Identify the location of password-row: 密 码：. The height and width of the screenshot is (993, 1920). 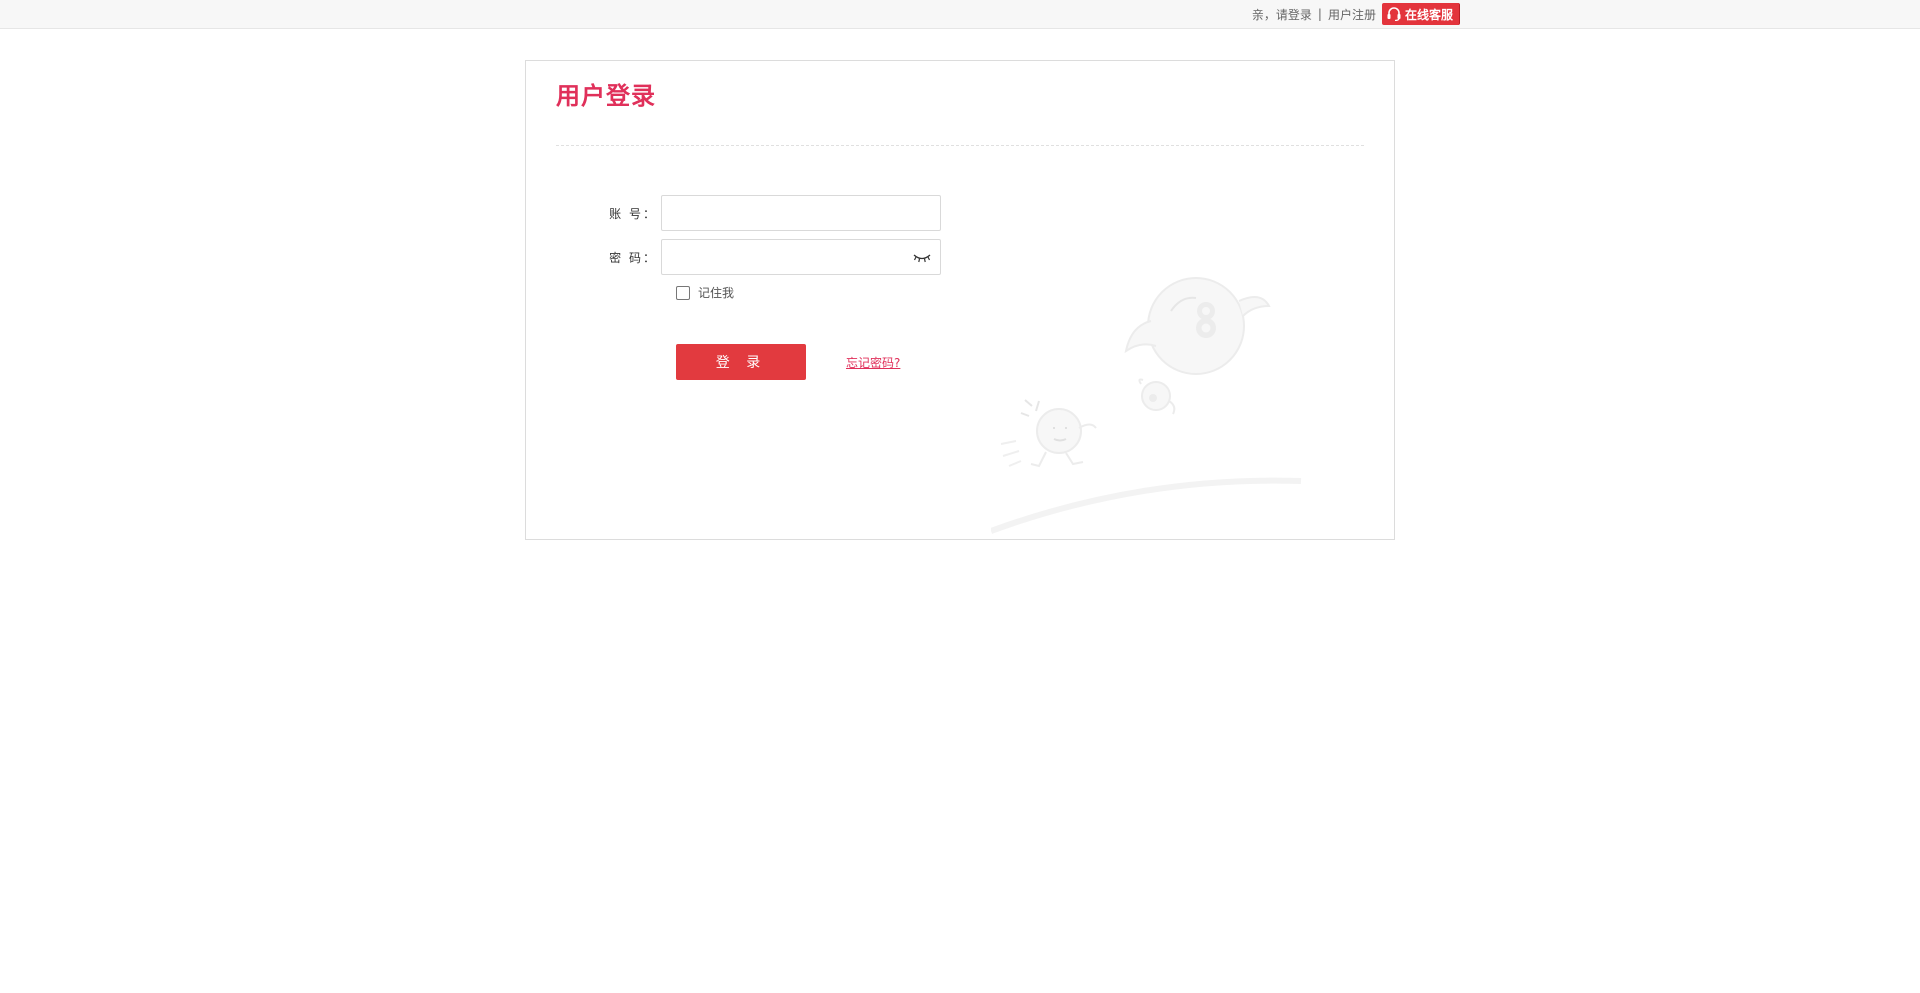
(763, 257).